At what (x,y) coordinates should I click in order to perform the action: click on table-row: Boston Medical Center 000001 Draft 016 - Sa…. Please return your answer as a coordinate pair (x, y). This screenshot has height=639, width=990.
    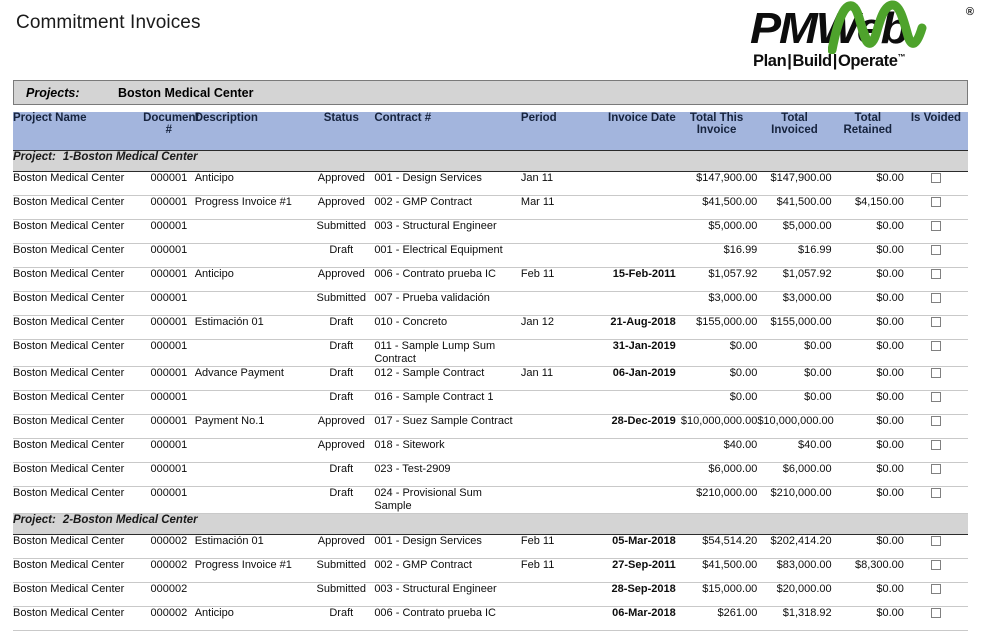
    Looking at the image, I should click on (490, 402).